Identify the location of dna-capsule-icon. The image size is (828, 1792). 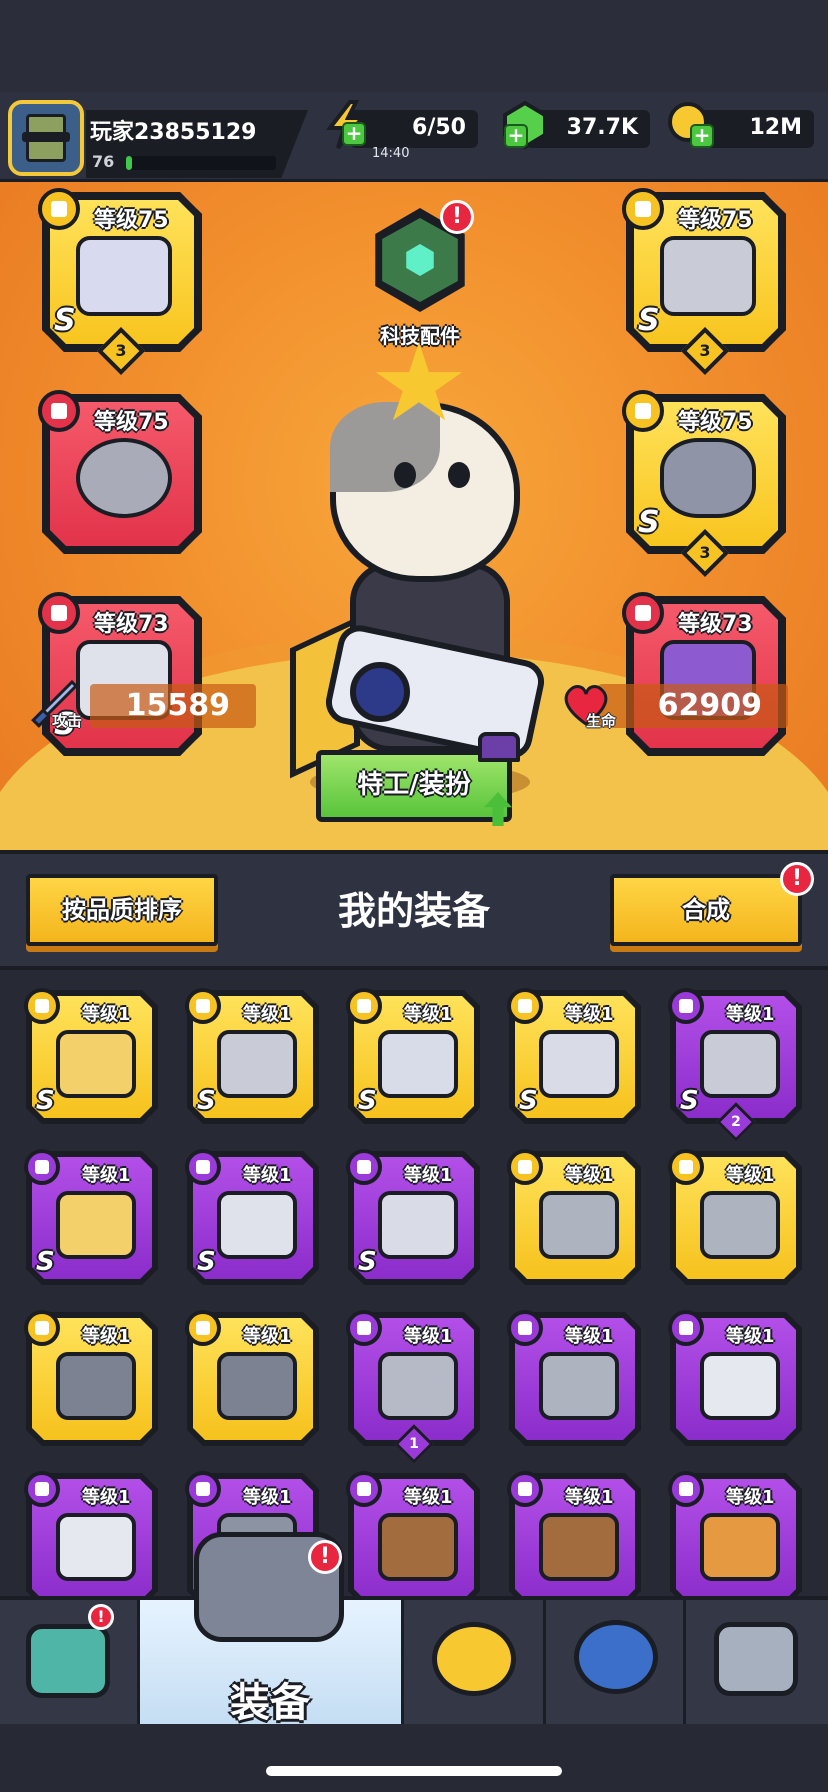
(756, 1659).